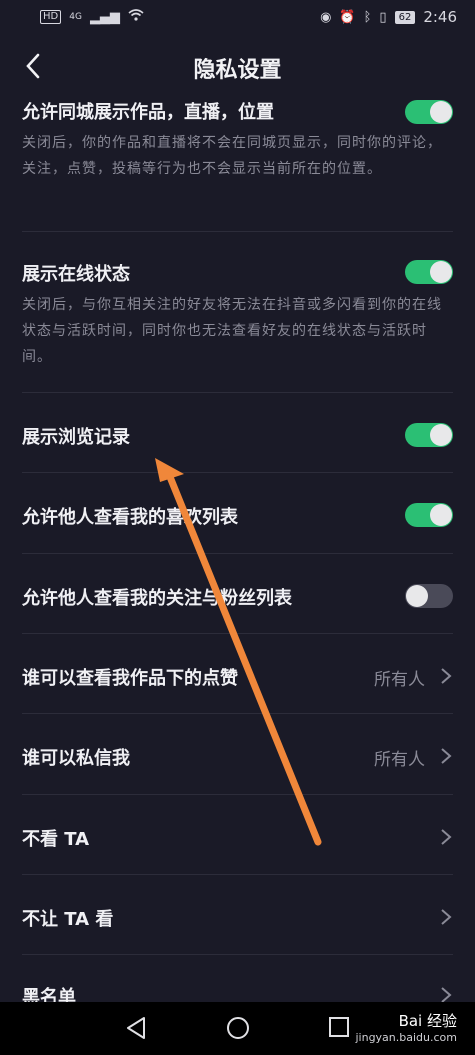 Image resolution: width=475 pixels, height=1055 pixels. Describe the element at coordinates (237, 835) in the screenshot. I see `setting-row-not-see: 不看 TA` at that location.